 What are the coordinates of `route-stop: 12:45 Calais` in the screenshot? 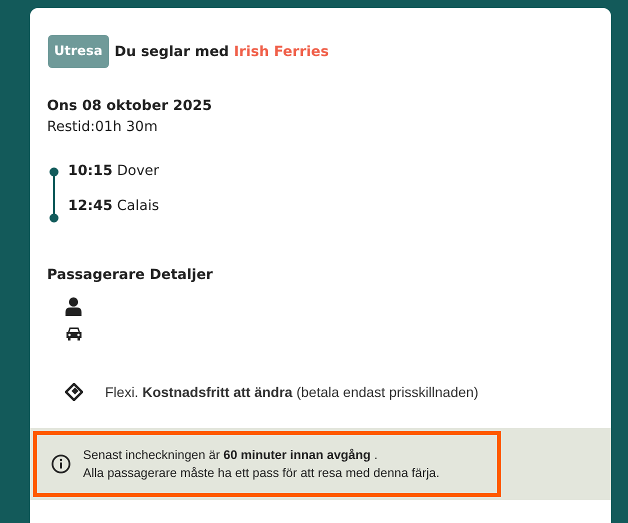 It's located at (114, 206).